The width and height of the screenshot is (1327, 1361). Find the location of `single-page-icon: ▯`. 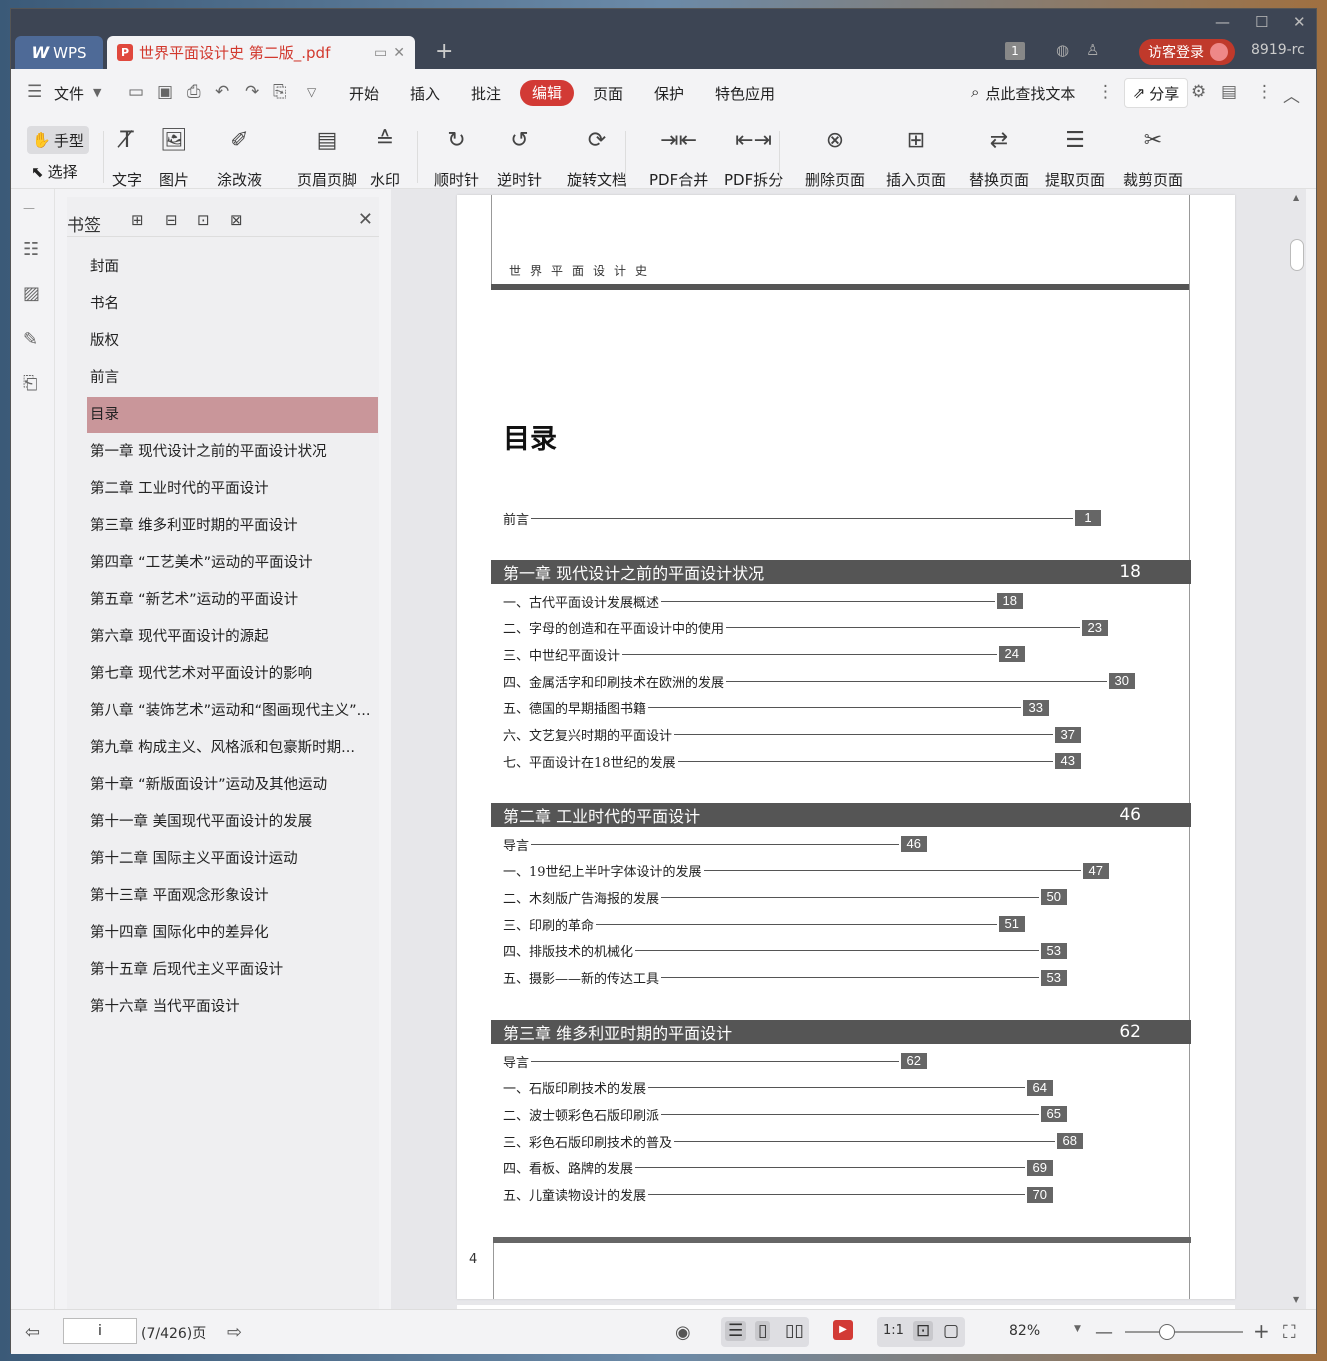

single-page-icon: ▯ is located at coordinates (763, 1331).